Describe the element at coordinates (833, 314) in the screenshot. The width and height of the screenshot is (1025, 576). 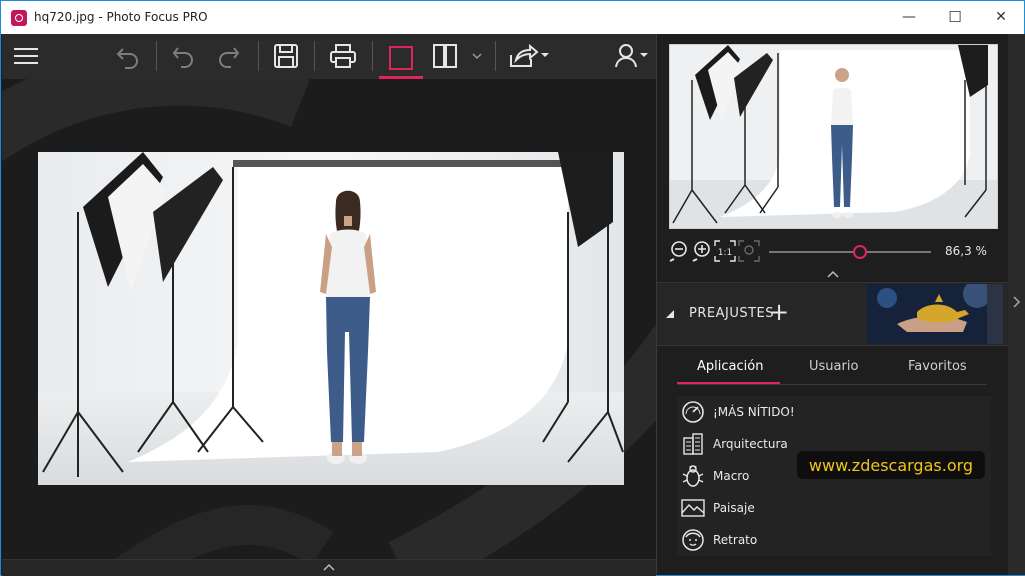
I see `presets-header: PREAJUSTES +` at that location.